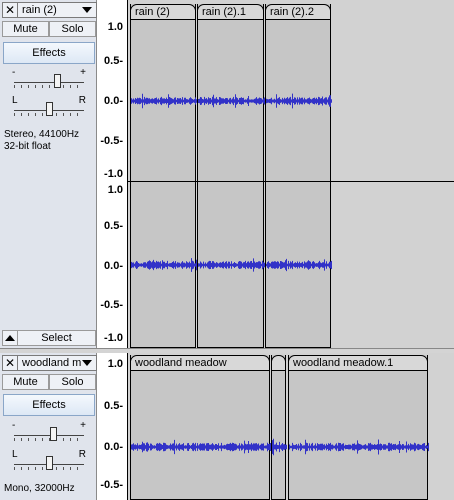 Image resolution: width=454 pixels, height=500 pixels. I want to click on track-format-info: Mono, 32000Hz, so click(39, 488).